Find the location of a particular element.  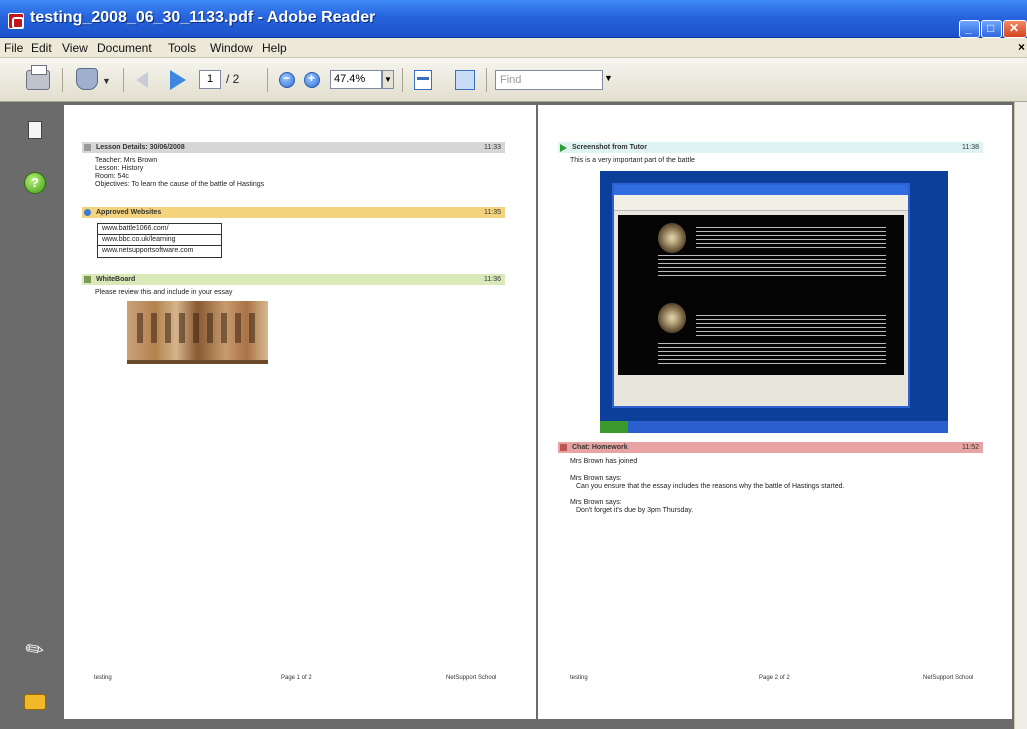

pages-icon is located at coordinates (33, 128).